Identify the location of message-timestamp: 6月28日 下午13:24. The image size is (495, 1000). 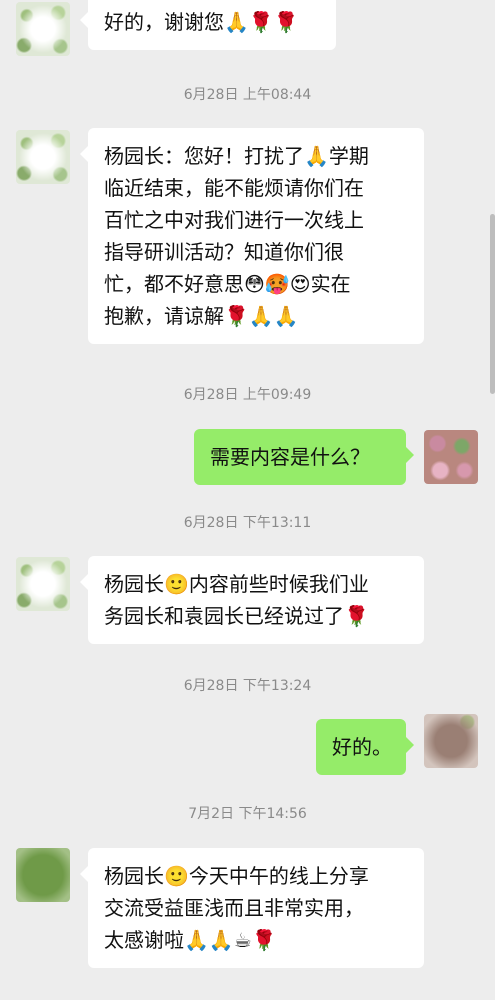
(247, 686).